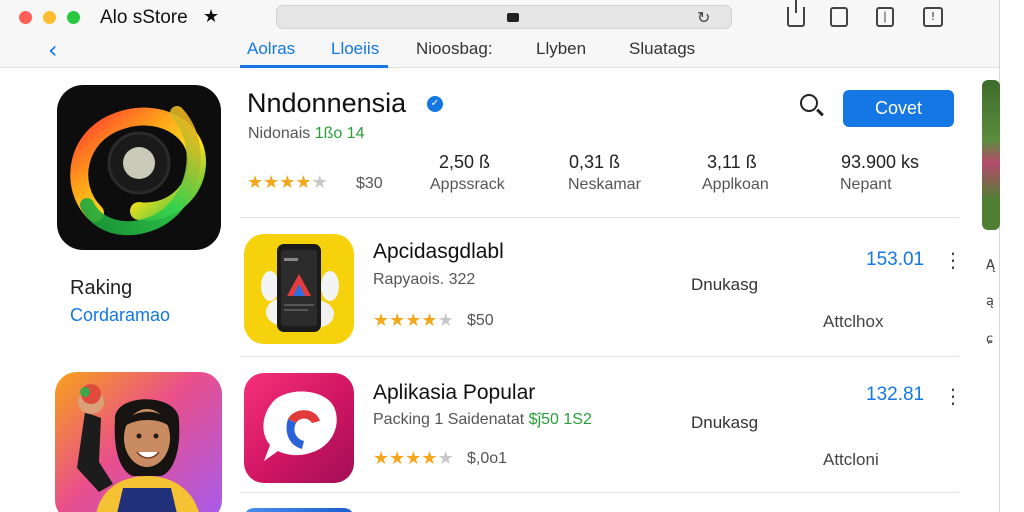 The height and width of the screenshot is (512, 1024). I want to click on verified-badge-icon: ✓, so click(435, 104).